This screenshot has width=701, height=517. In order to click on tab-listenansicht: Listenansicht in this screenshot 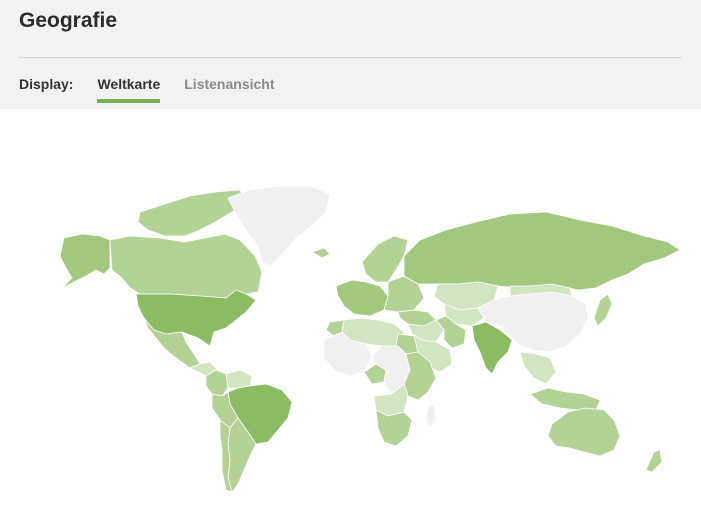, I will do `click(229, 89)`.